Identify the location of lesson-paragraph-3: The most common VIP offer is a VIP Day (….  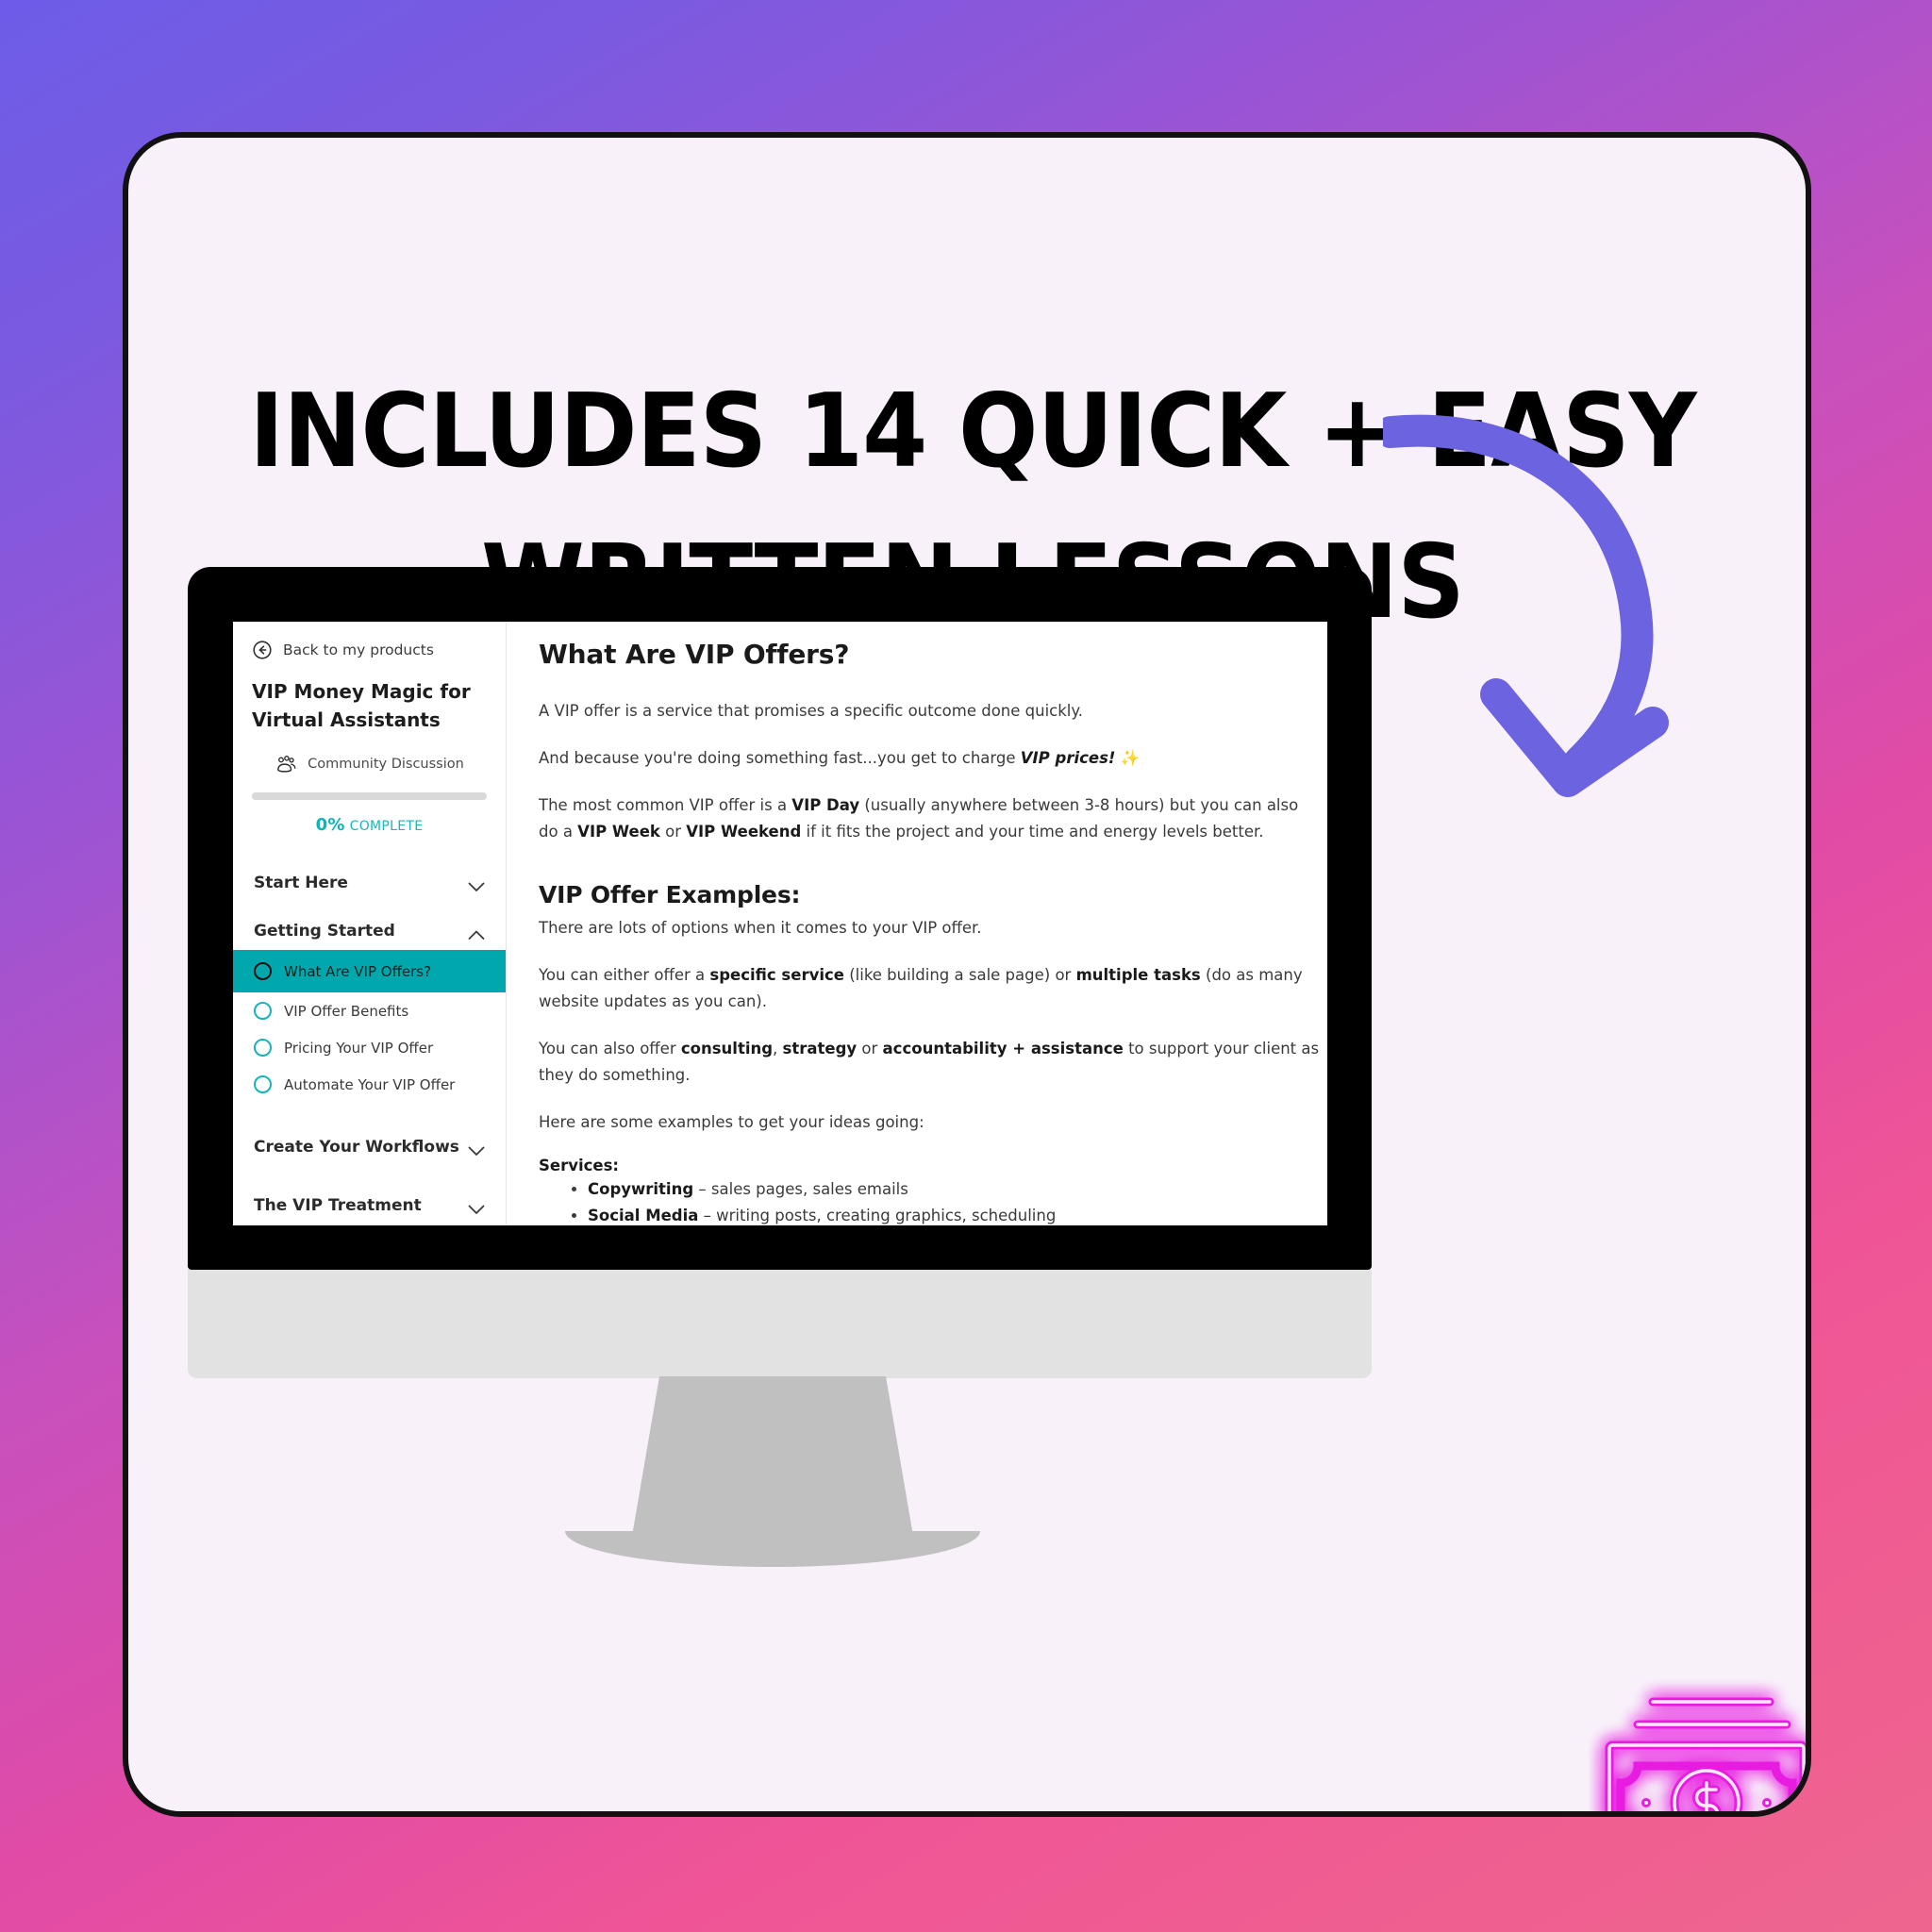
(931, 818).